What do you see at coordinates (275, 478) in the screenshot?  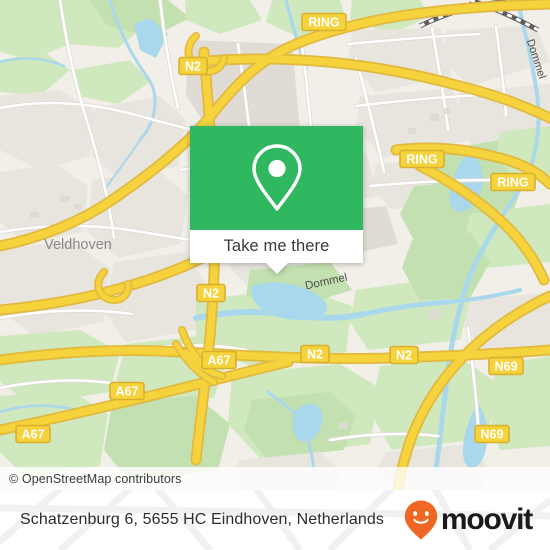 I see `osm-attribution-bar: © OpenStreetMap contributors` at bounding box center [275, 478].